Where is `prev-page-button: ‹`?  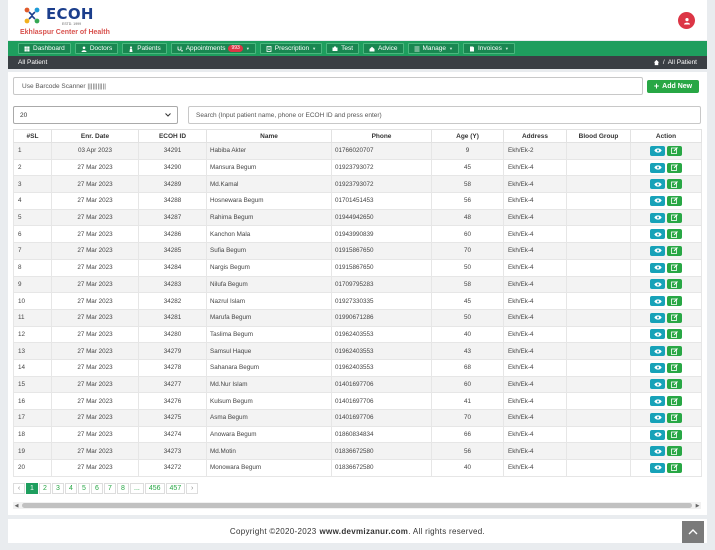
prev-page-button: ‹ is located at coordinates (19, 488).